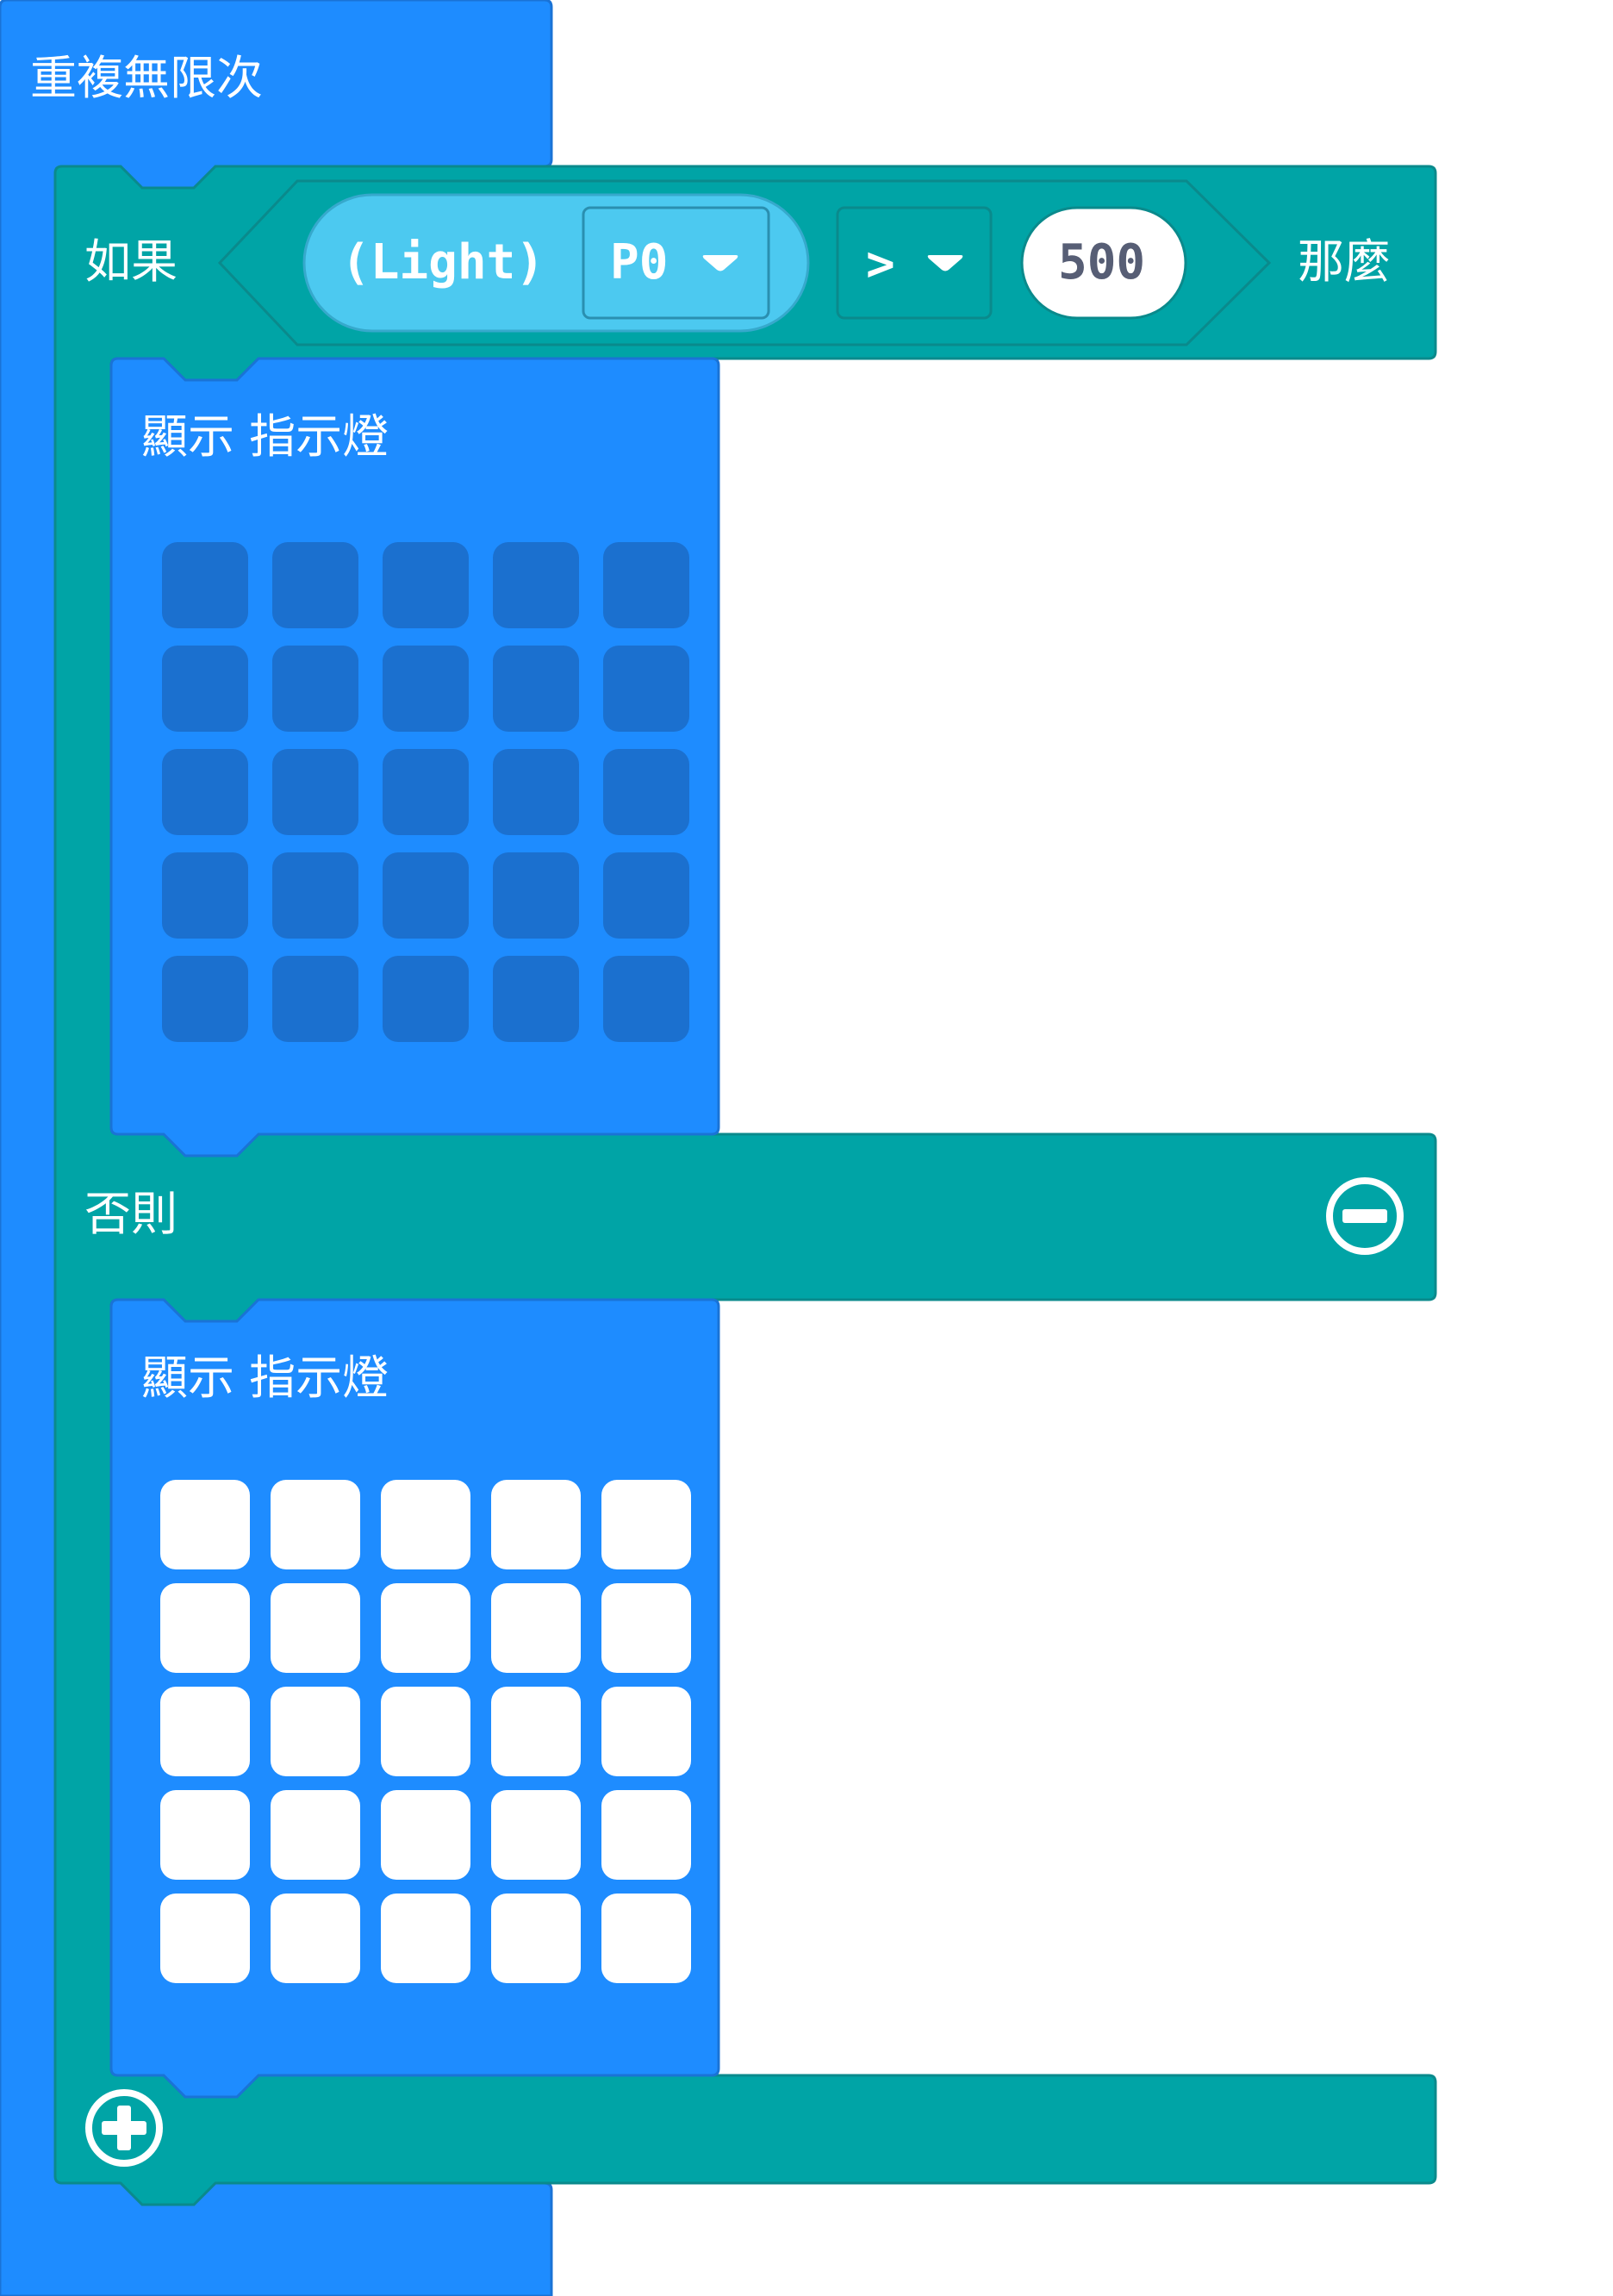  What do you see at coordinates (639, 262) in the screenshot?
I see `pin-value: P0` at bounding box center [639, 262].